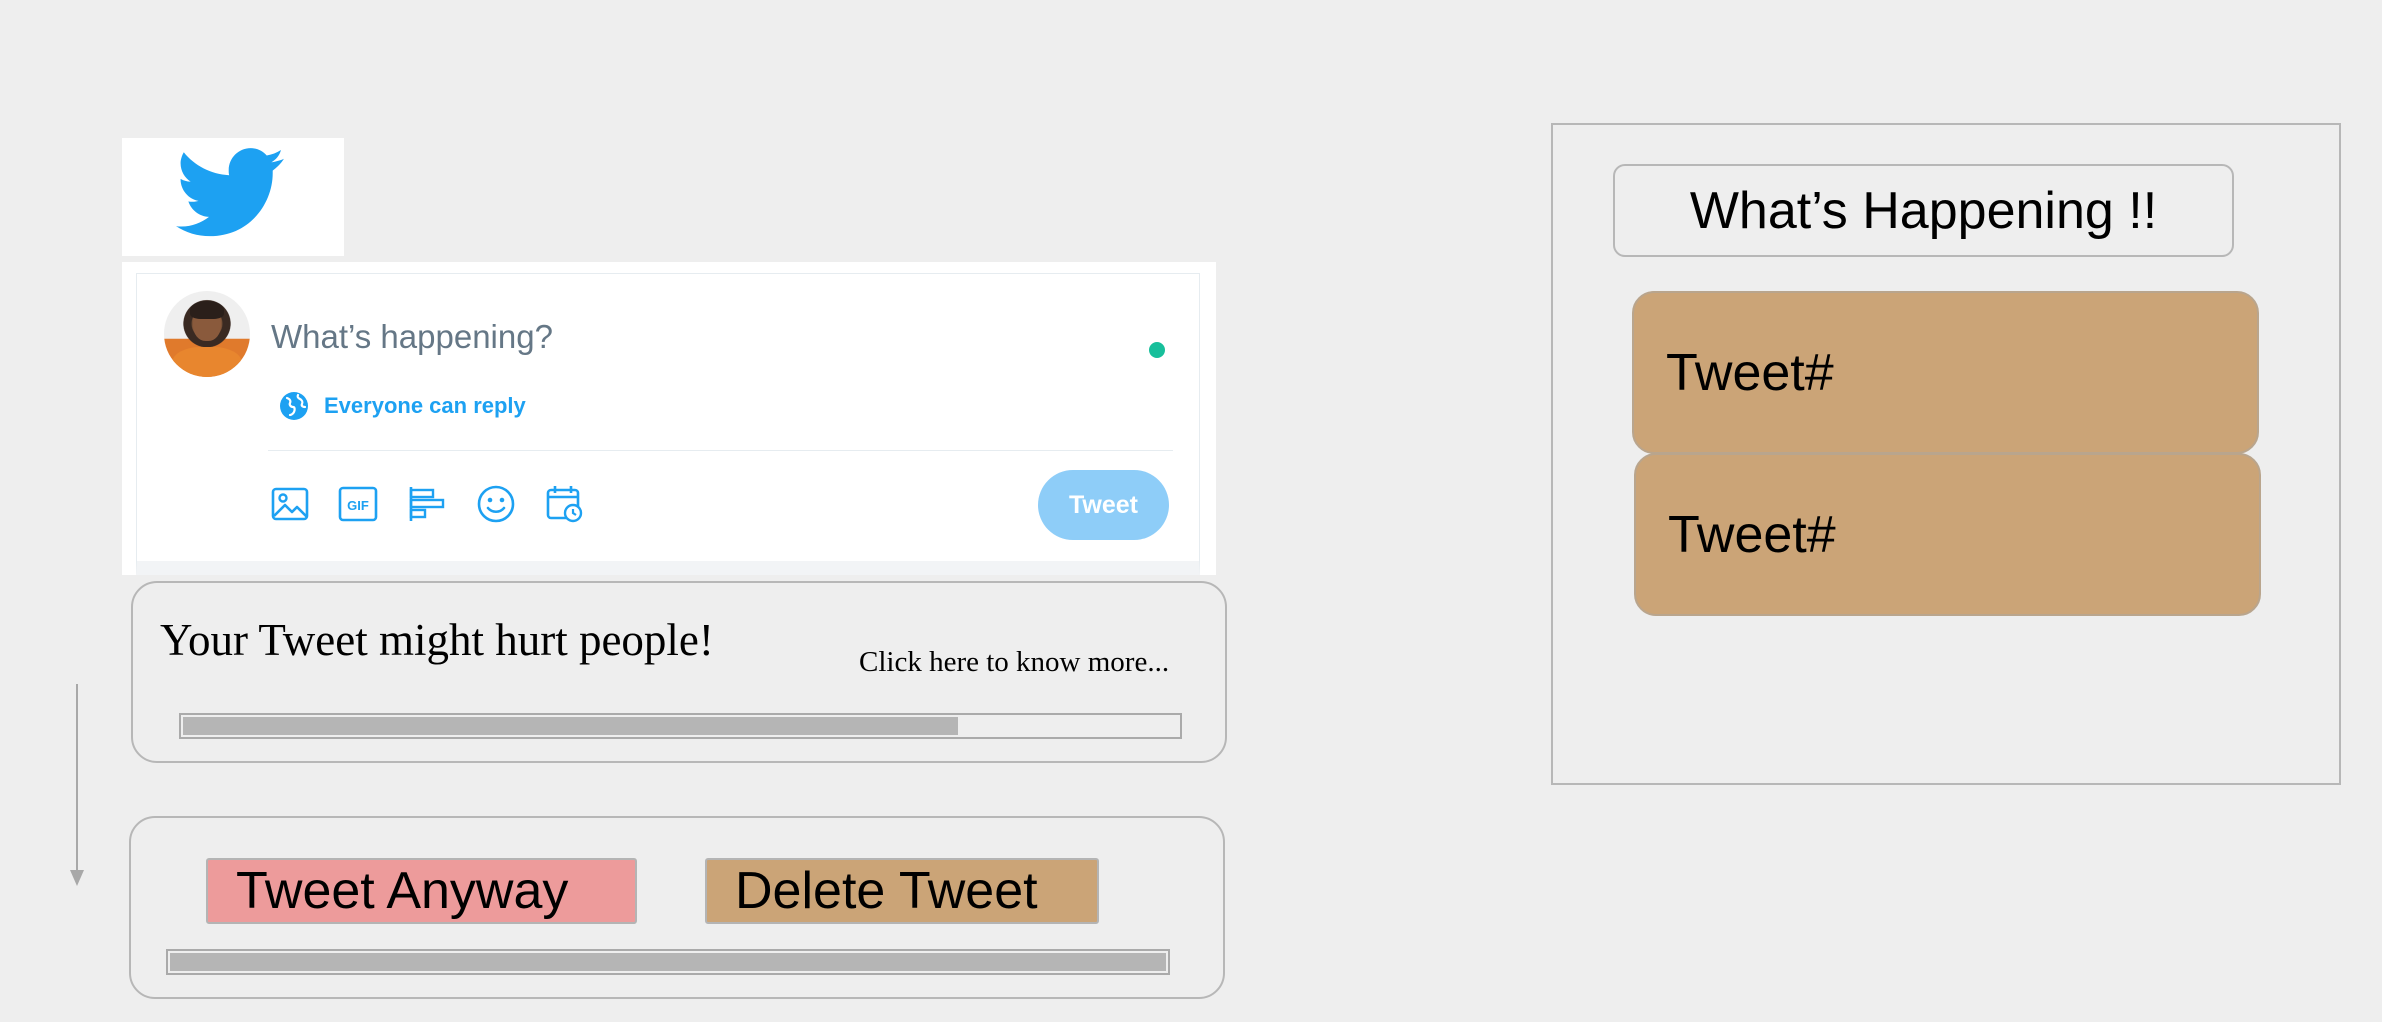 Image resolution: width=2382 pixels, height=1022 pixels. I want to click on action-progress-fill, so click(668, 962).